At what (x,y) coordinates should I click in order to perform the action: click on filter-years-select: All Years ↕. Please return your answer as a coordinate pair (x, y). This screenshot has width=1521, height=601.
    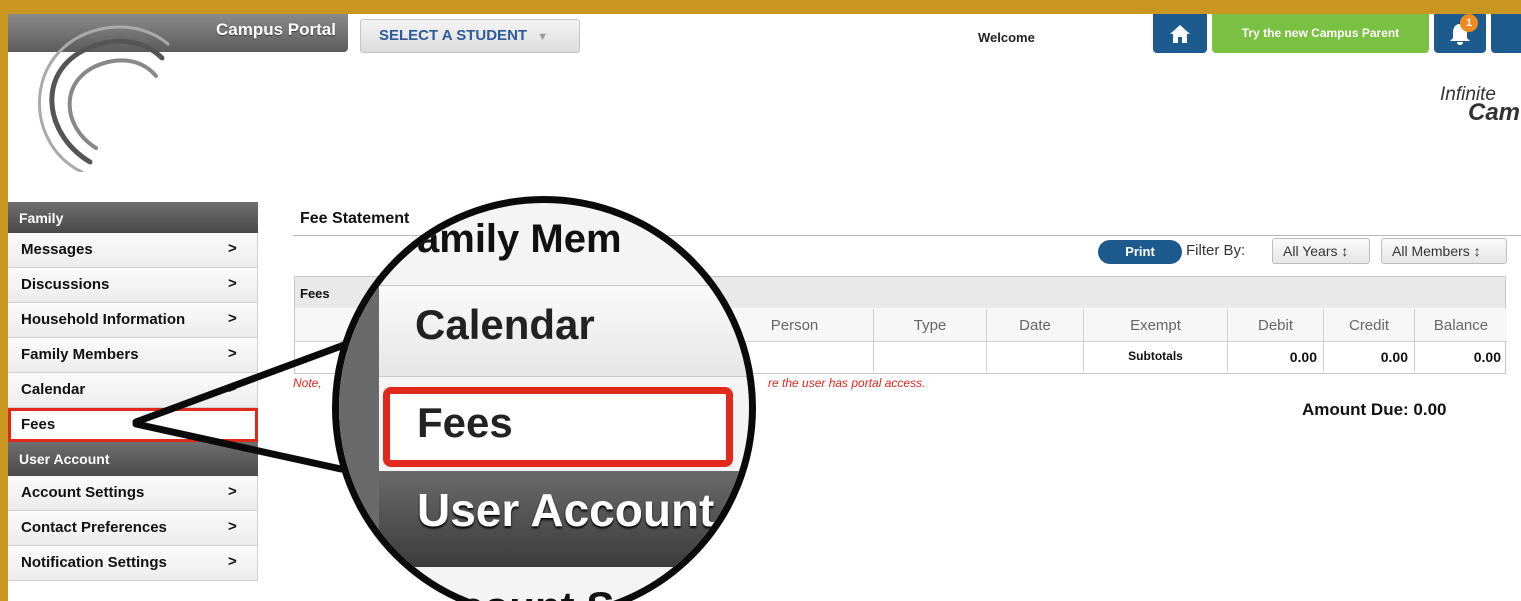
    Looking at the image, I should click on (1321, 251).